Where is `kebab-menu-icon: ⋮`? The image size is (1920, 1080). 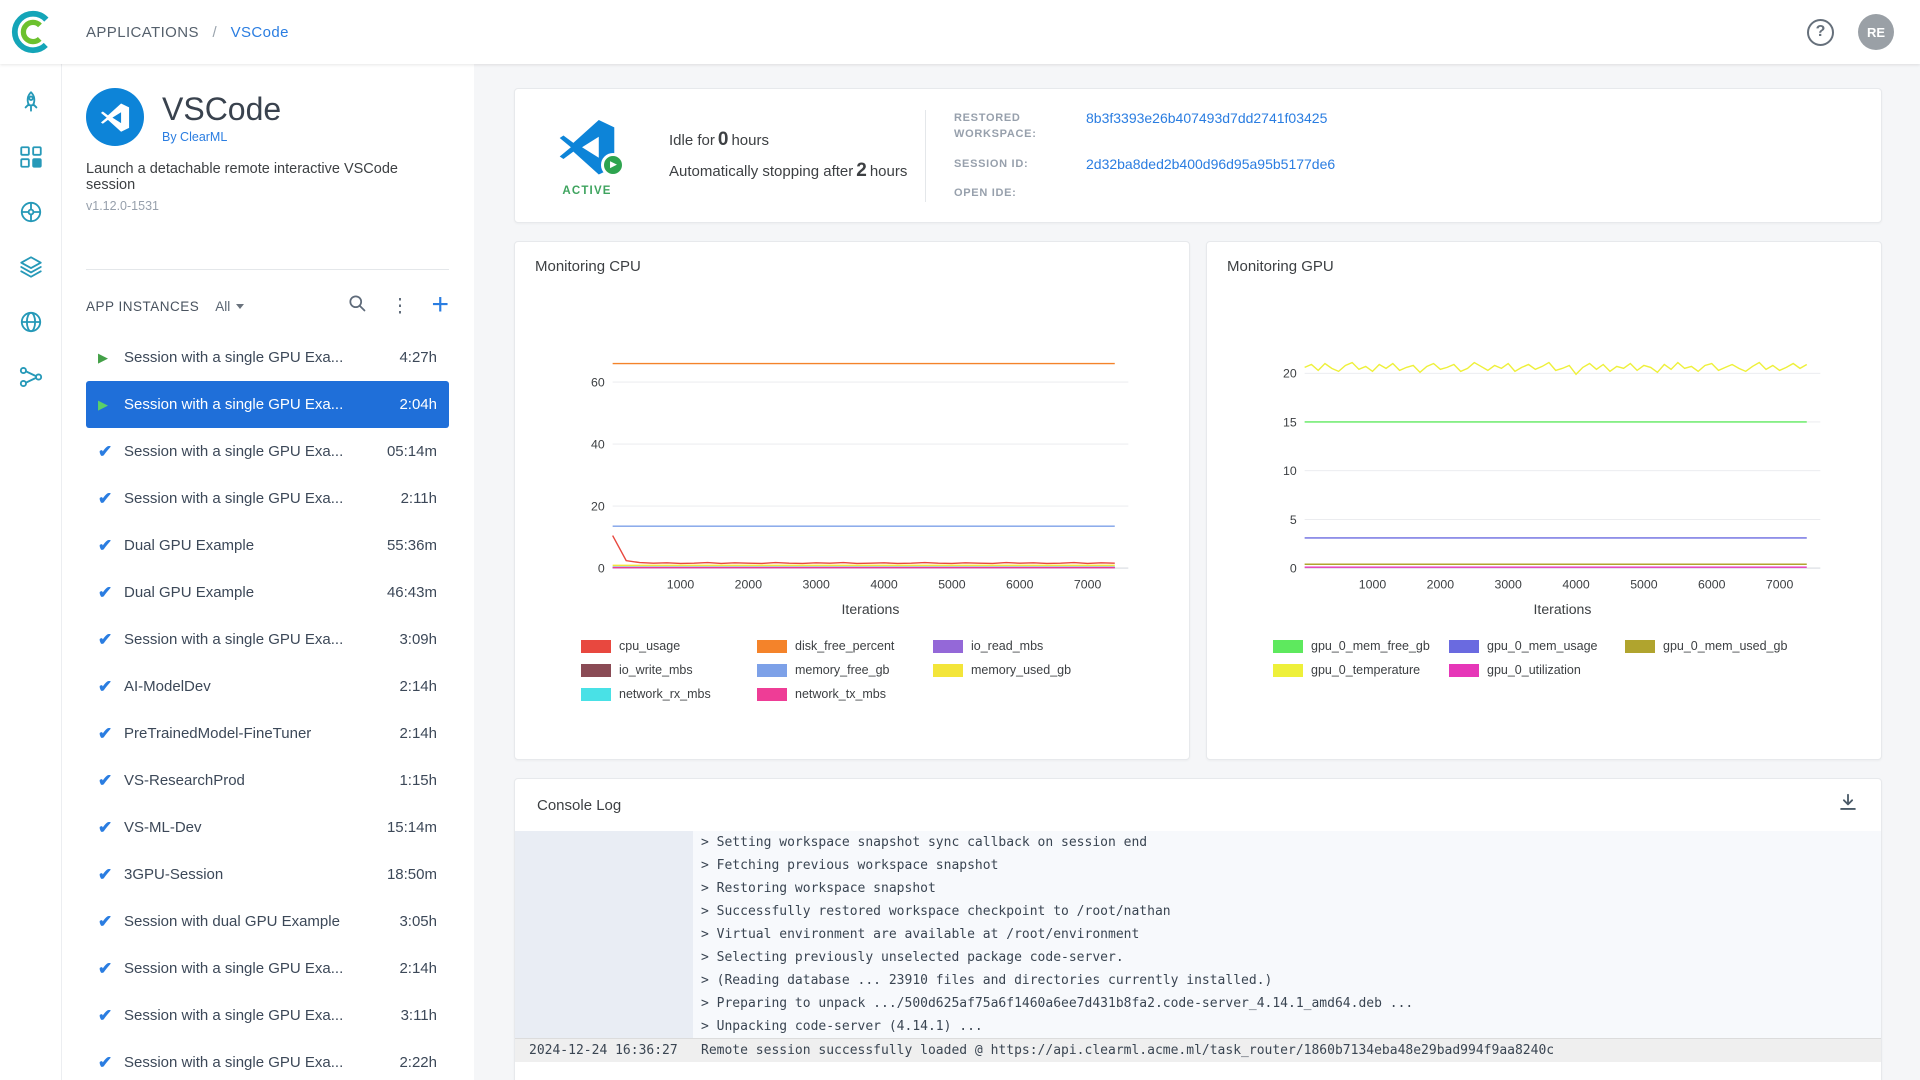
kebab-menu-icon: ⋮ is located at coordinates (399, 306).